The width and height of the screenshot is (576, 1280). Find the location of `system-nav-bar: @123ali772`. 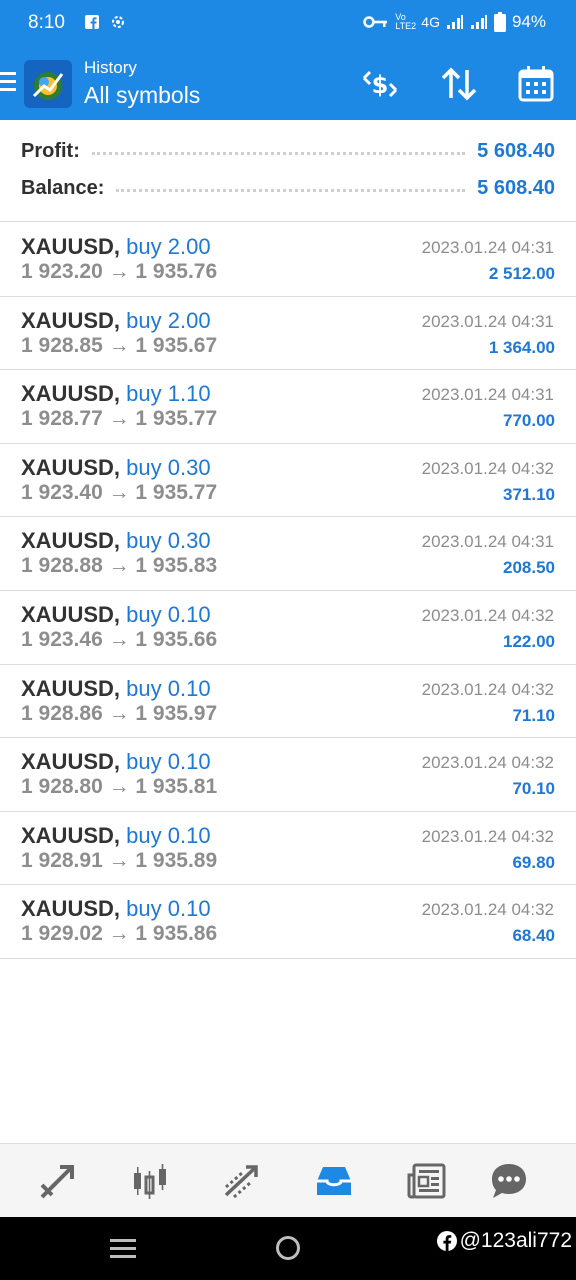

system-nav-bar: @123ali772 is located at coordinates (288, 1248).